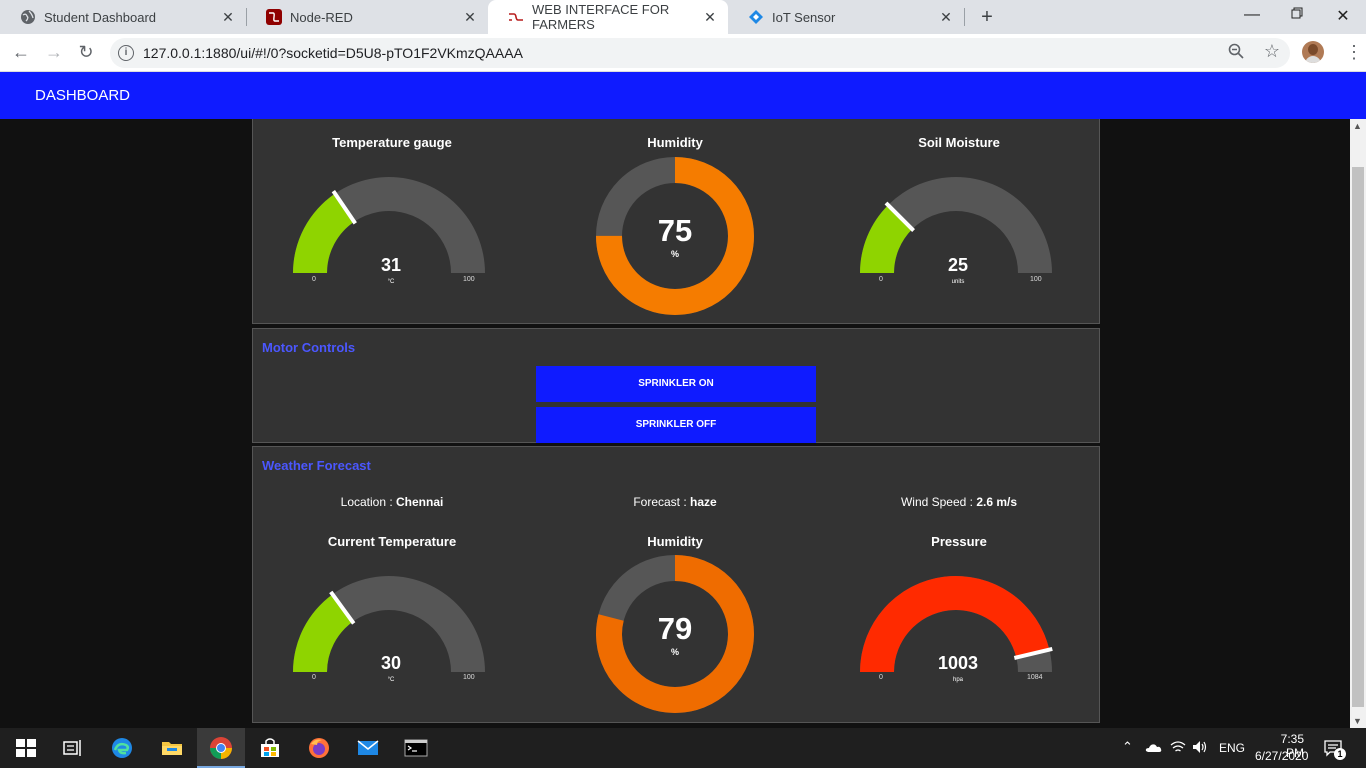 The image size is (1366, 768). What do you see at coordinates (314, 677) in the screenshot?
I see `current-temperature-min: 0` at bounding box center [314, 677].